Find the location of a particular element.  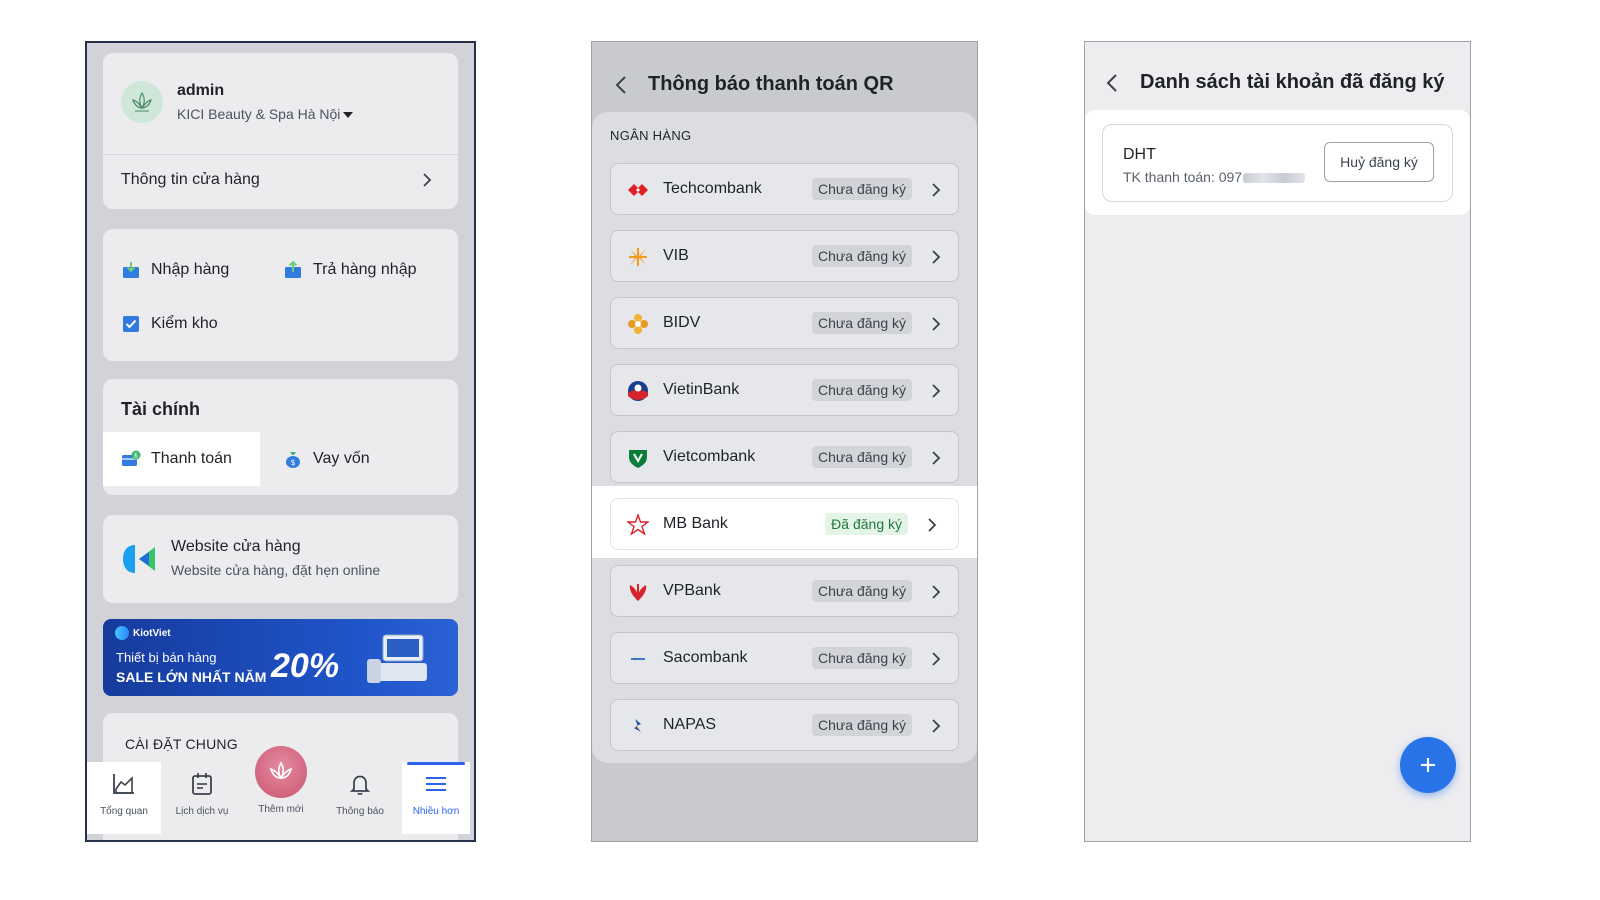

calendar-icon is located at coordinates (202, 784).